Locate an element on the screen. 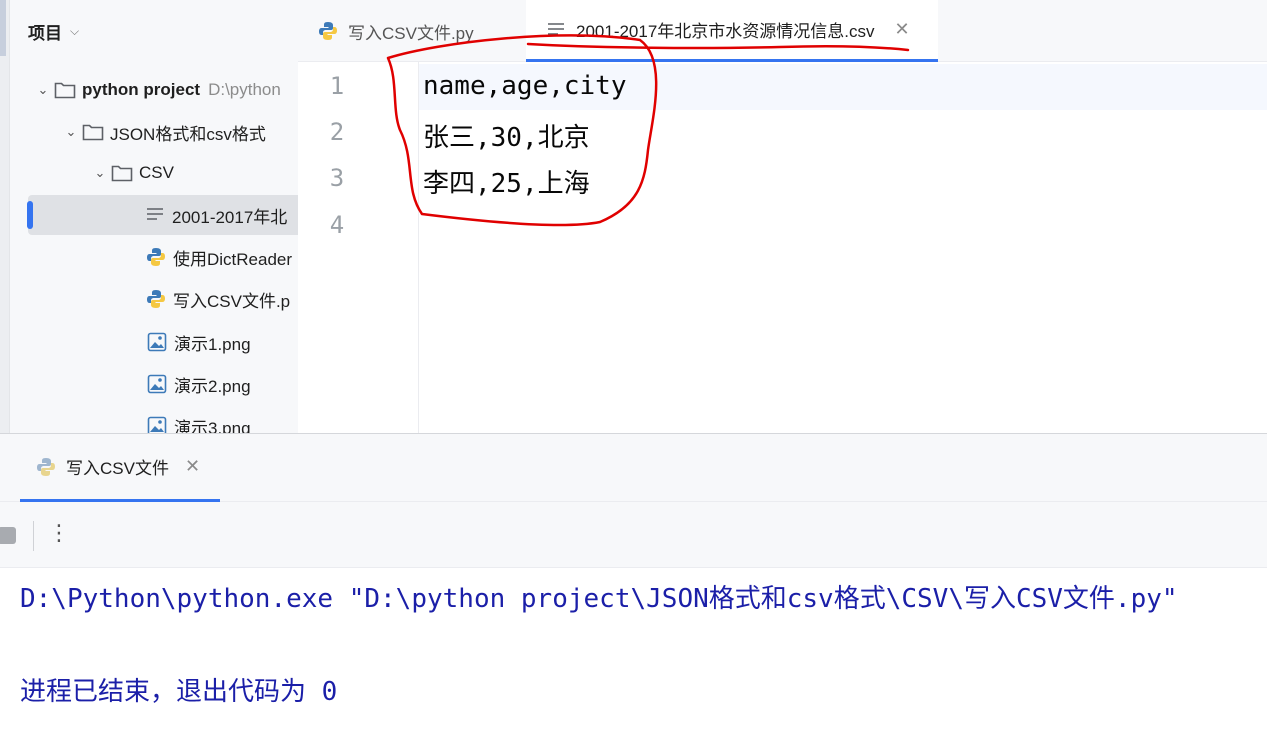 The height and width of the screenshot is (739, 1267). file-name: 演示3.png is located at coordinates (212, 426).